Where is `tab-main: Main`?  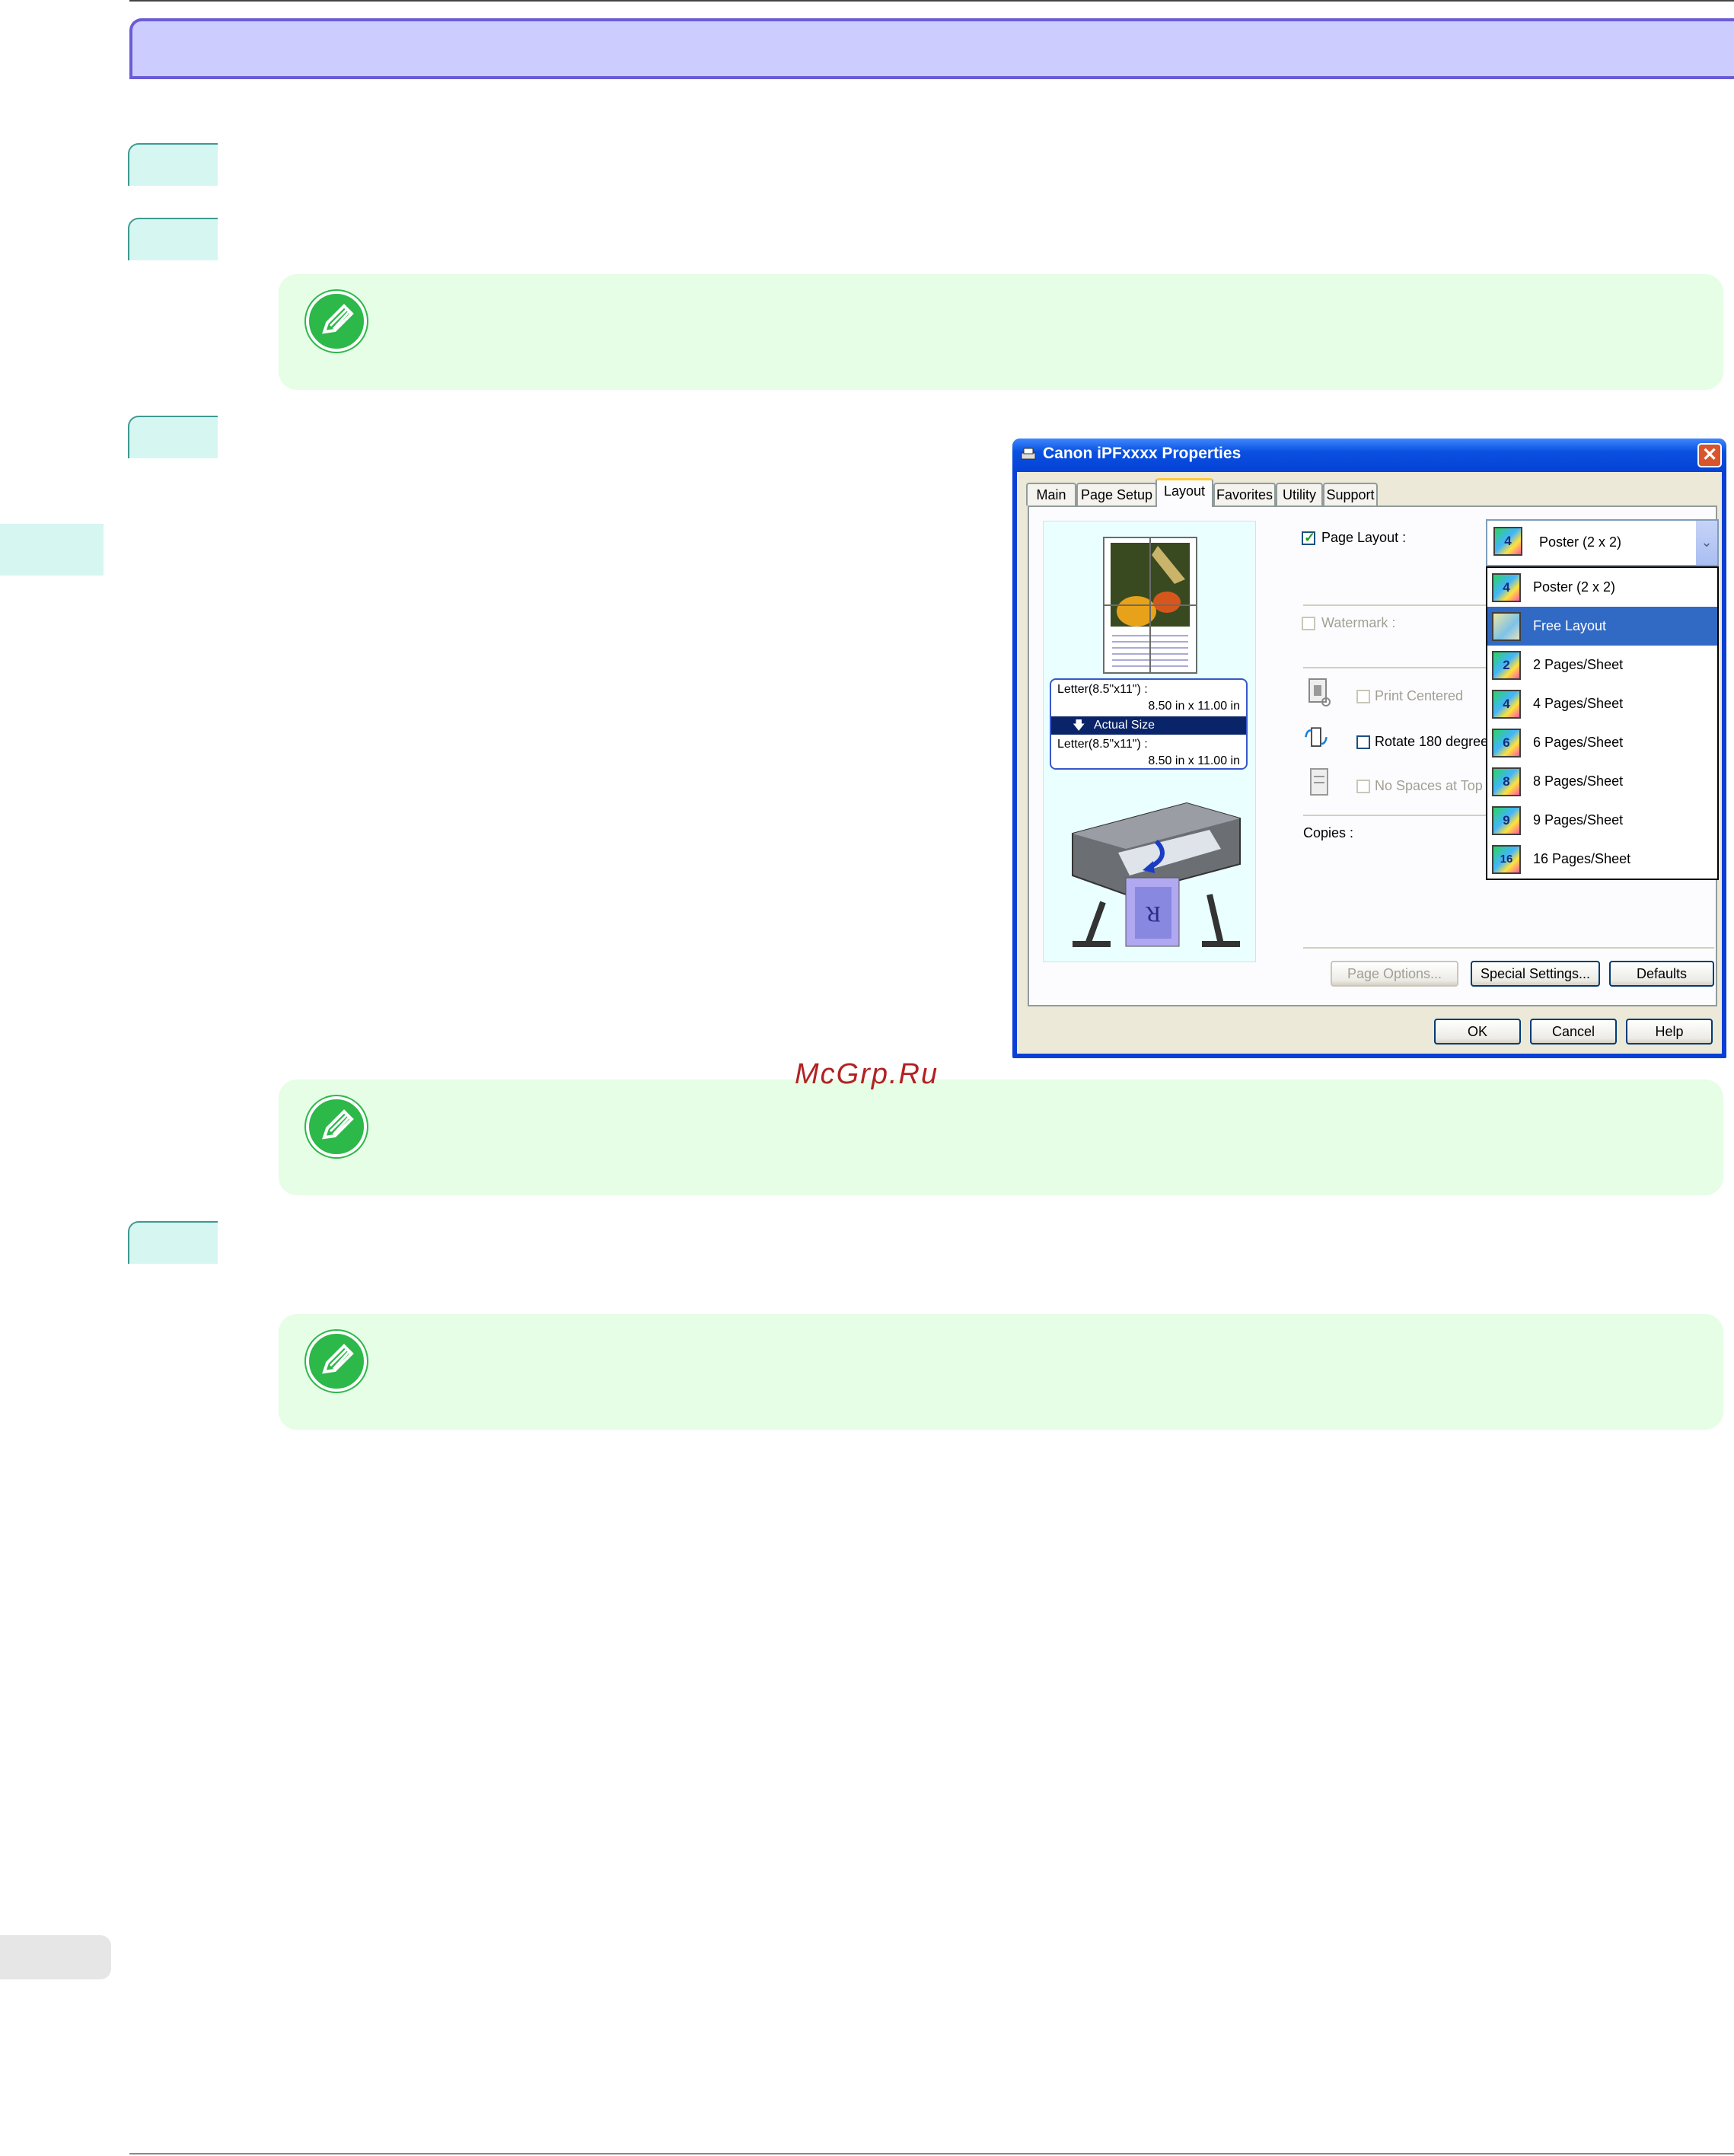 tab-main: Main is located at coordinates (1051, 494).